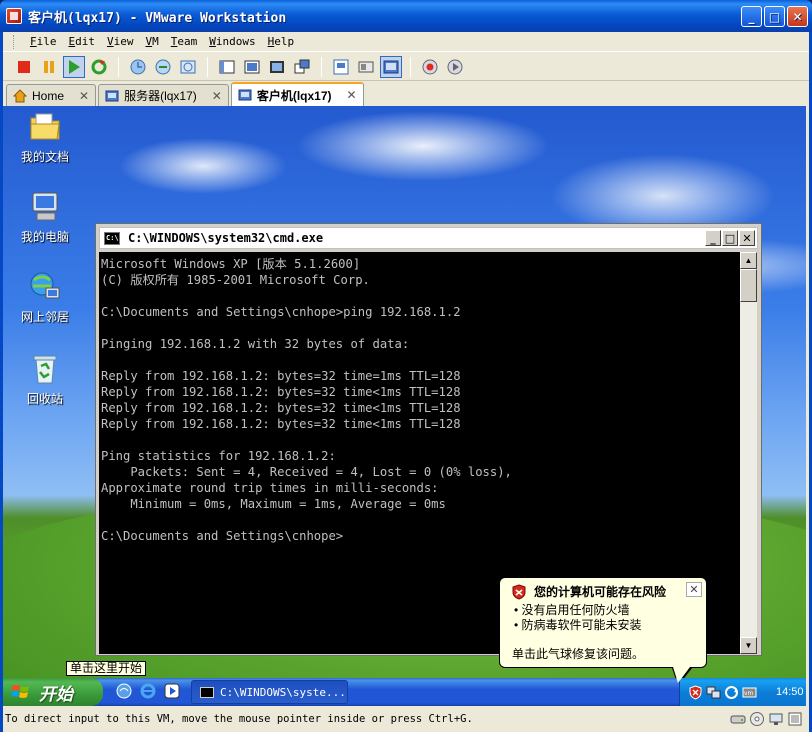 This screenshot has height=732, width=812. Describe the element at coordinates (578, 654) in the screenshot. I see `balloon-footer: 单击此气球修复该问题。` at that location.